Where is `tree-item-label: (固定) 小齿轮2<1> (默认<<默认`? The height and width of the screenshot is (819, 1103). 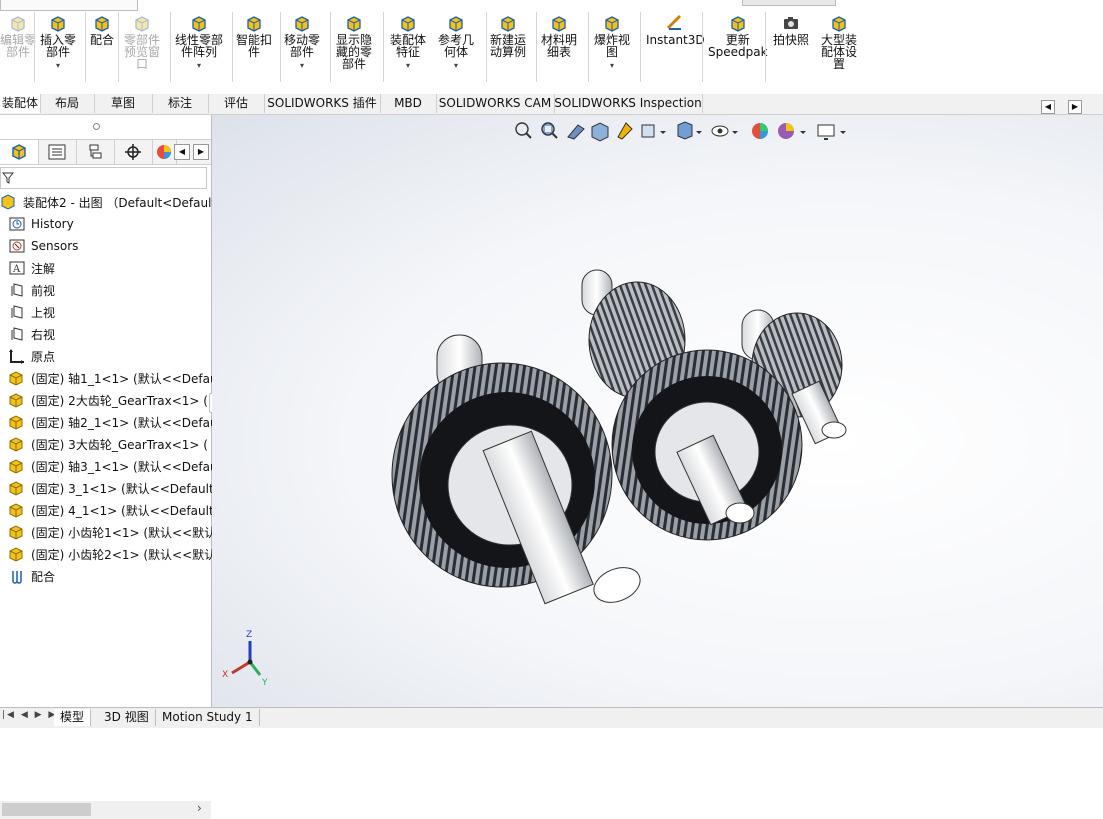
tree-item-label: (固定) 小齿轮2<1> (默认<<默认 is located at coordinates (124, 554).